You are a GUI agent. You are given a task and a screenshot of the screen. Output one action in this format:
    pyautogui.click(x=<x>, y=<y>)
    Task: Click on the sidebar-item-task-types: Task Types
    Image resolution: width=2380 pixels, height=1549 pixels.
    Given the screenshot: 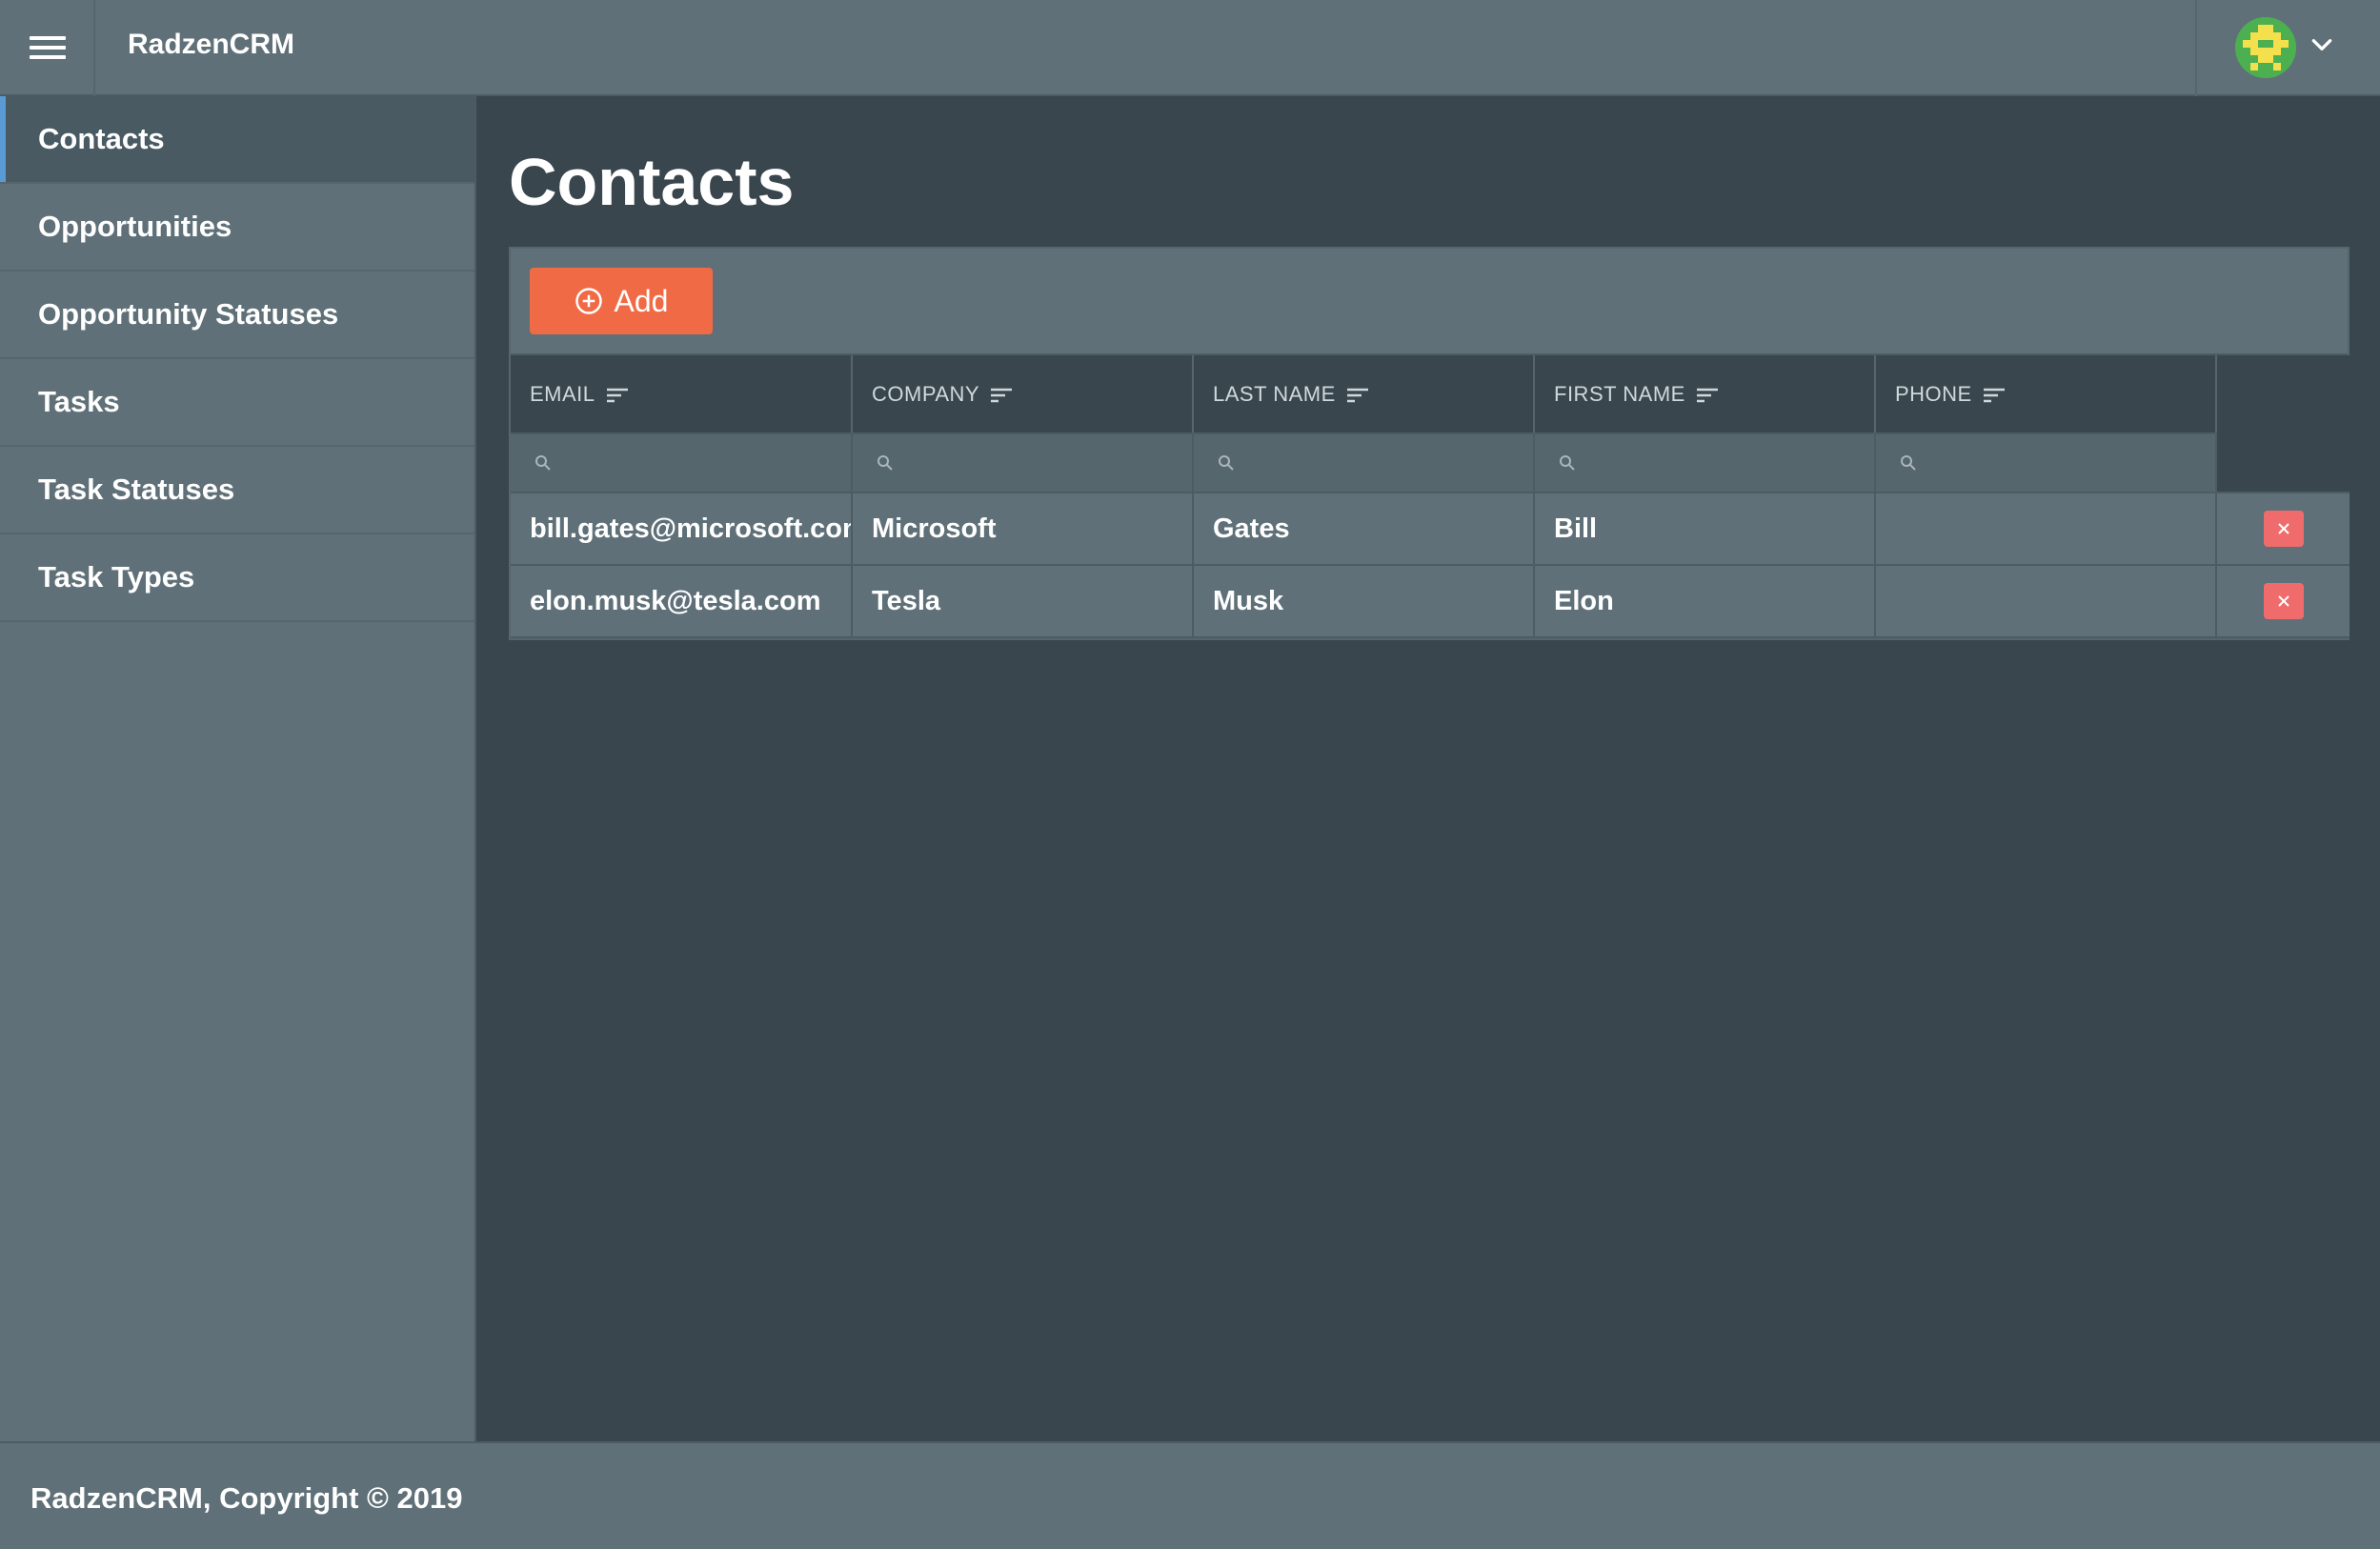 What is the action you would take?
    pyautogui.click(x=237, y=578)
    